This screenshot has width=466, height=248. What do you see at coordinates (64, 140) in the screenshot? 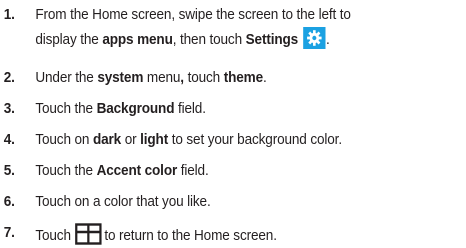
I see `text-run: Touch on` at bounding box center [64, 140].